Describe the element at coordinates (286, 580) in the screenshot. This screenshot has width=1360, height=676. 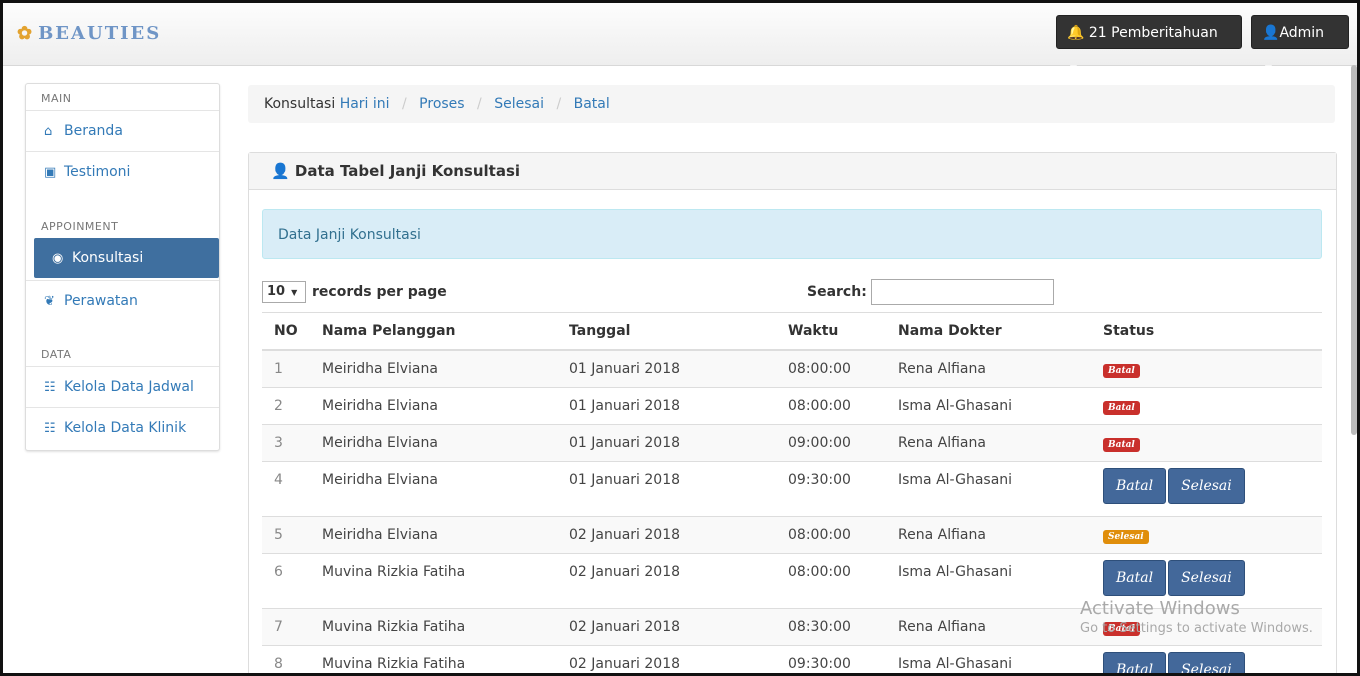
I see `cell-no: 6` at that location.